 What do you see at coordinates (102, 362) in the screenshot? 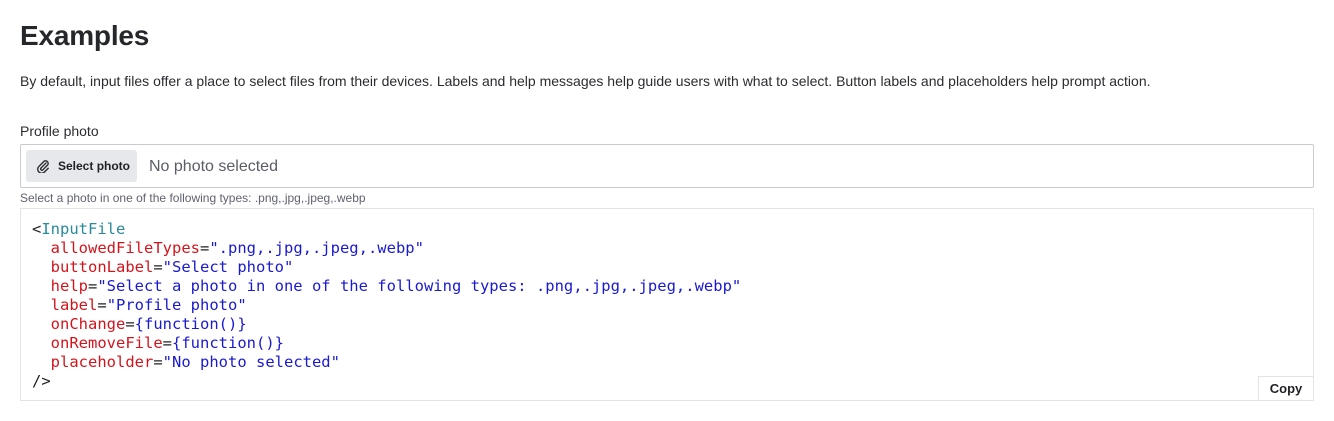
I see `code-prop-name: placeholder` at bounding box center [102, 362].